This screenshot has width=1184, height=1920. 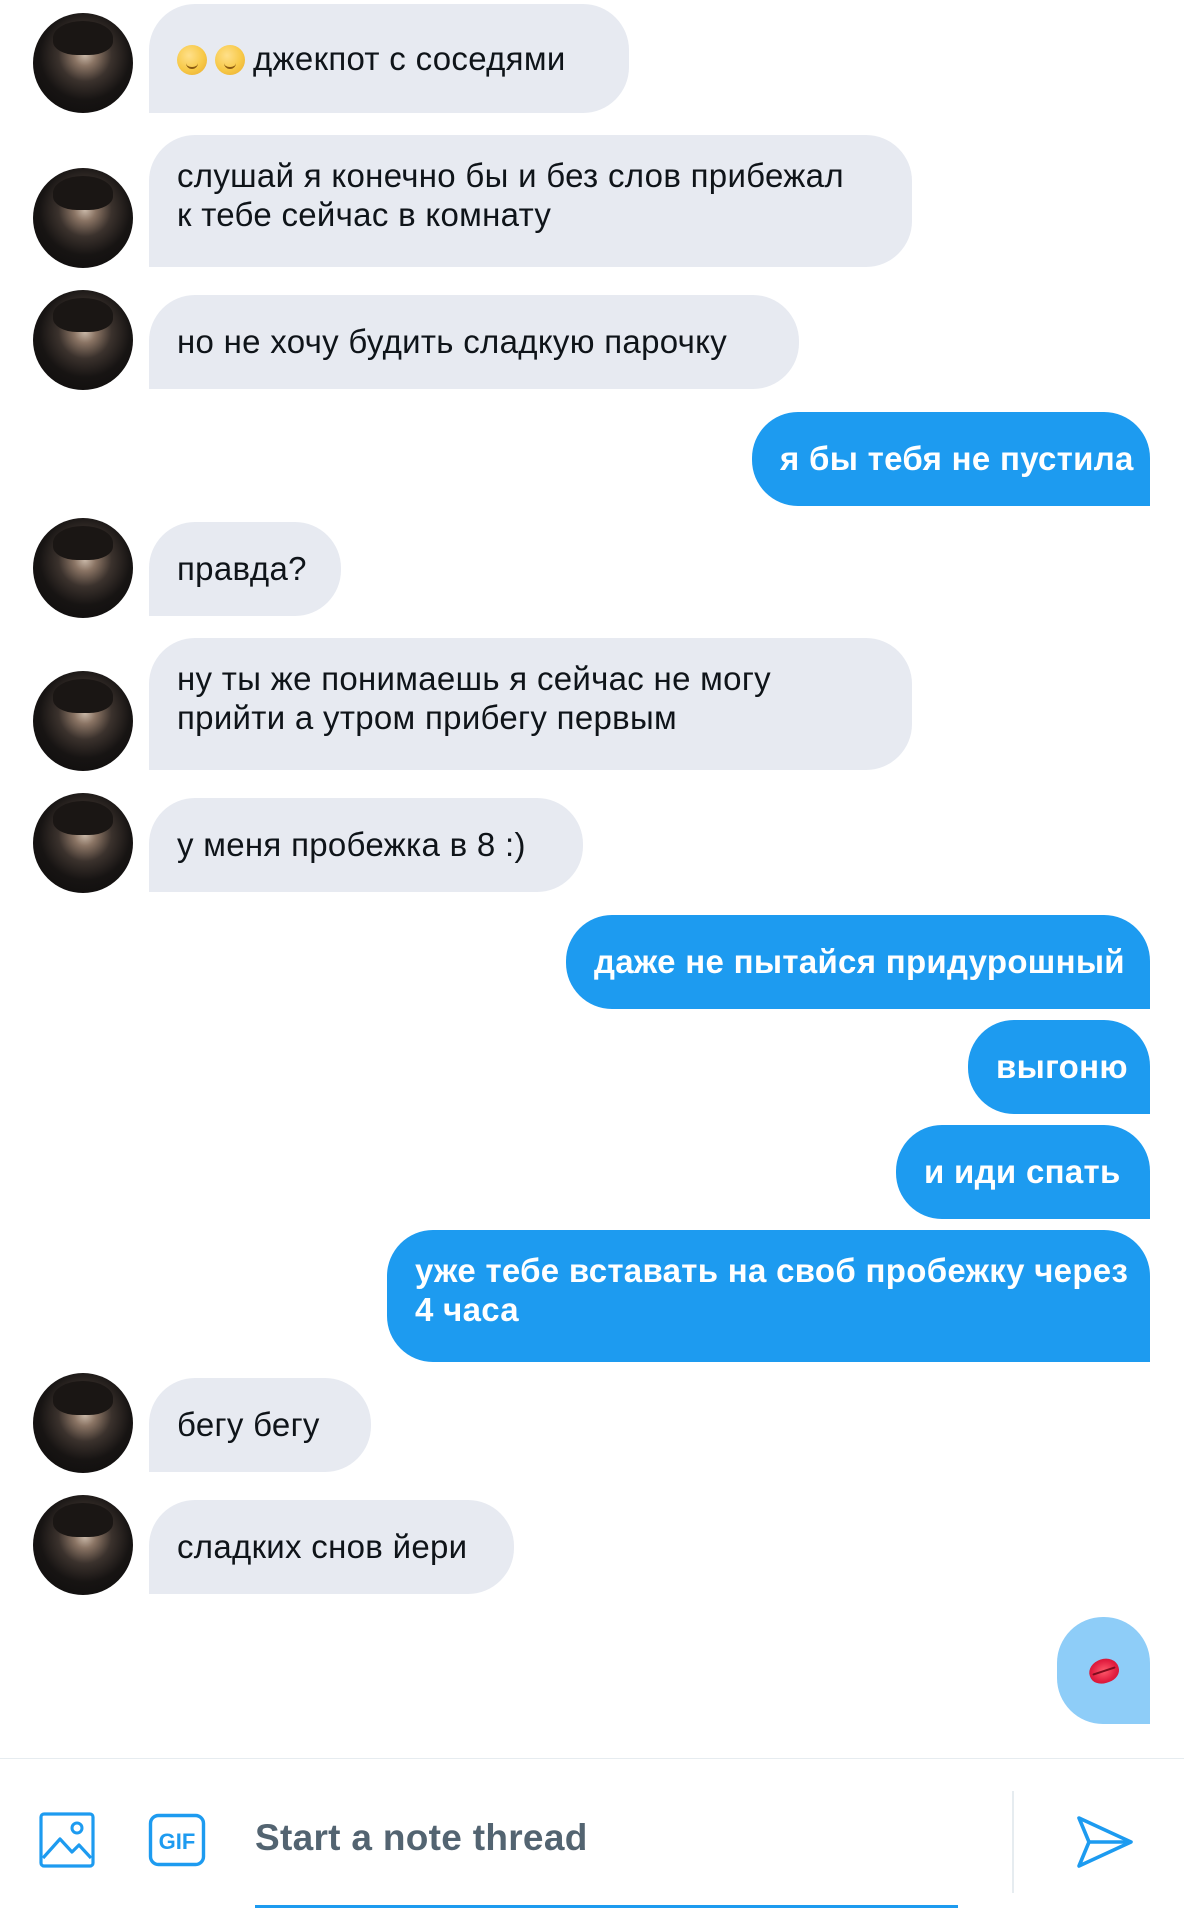 What do you see at coordinates (606, 1906) in the screenshot?
I see `input-underline` at bounding box center [606, 1906].